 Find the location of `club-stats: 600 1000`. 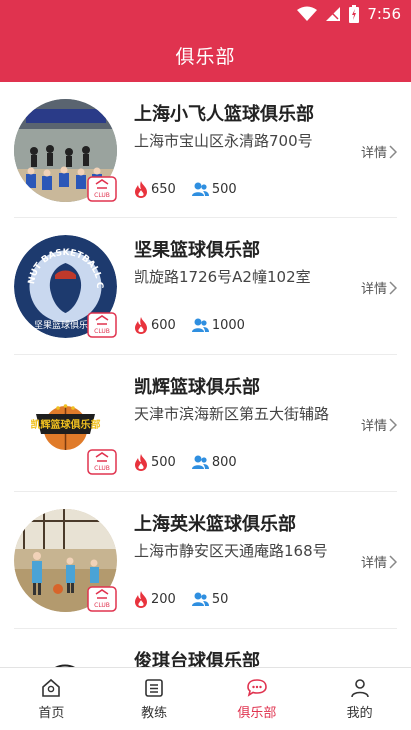

club-stats: 600 1000 is located at coordinates (197, 325).